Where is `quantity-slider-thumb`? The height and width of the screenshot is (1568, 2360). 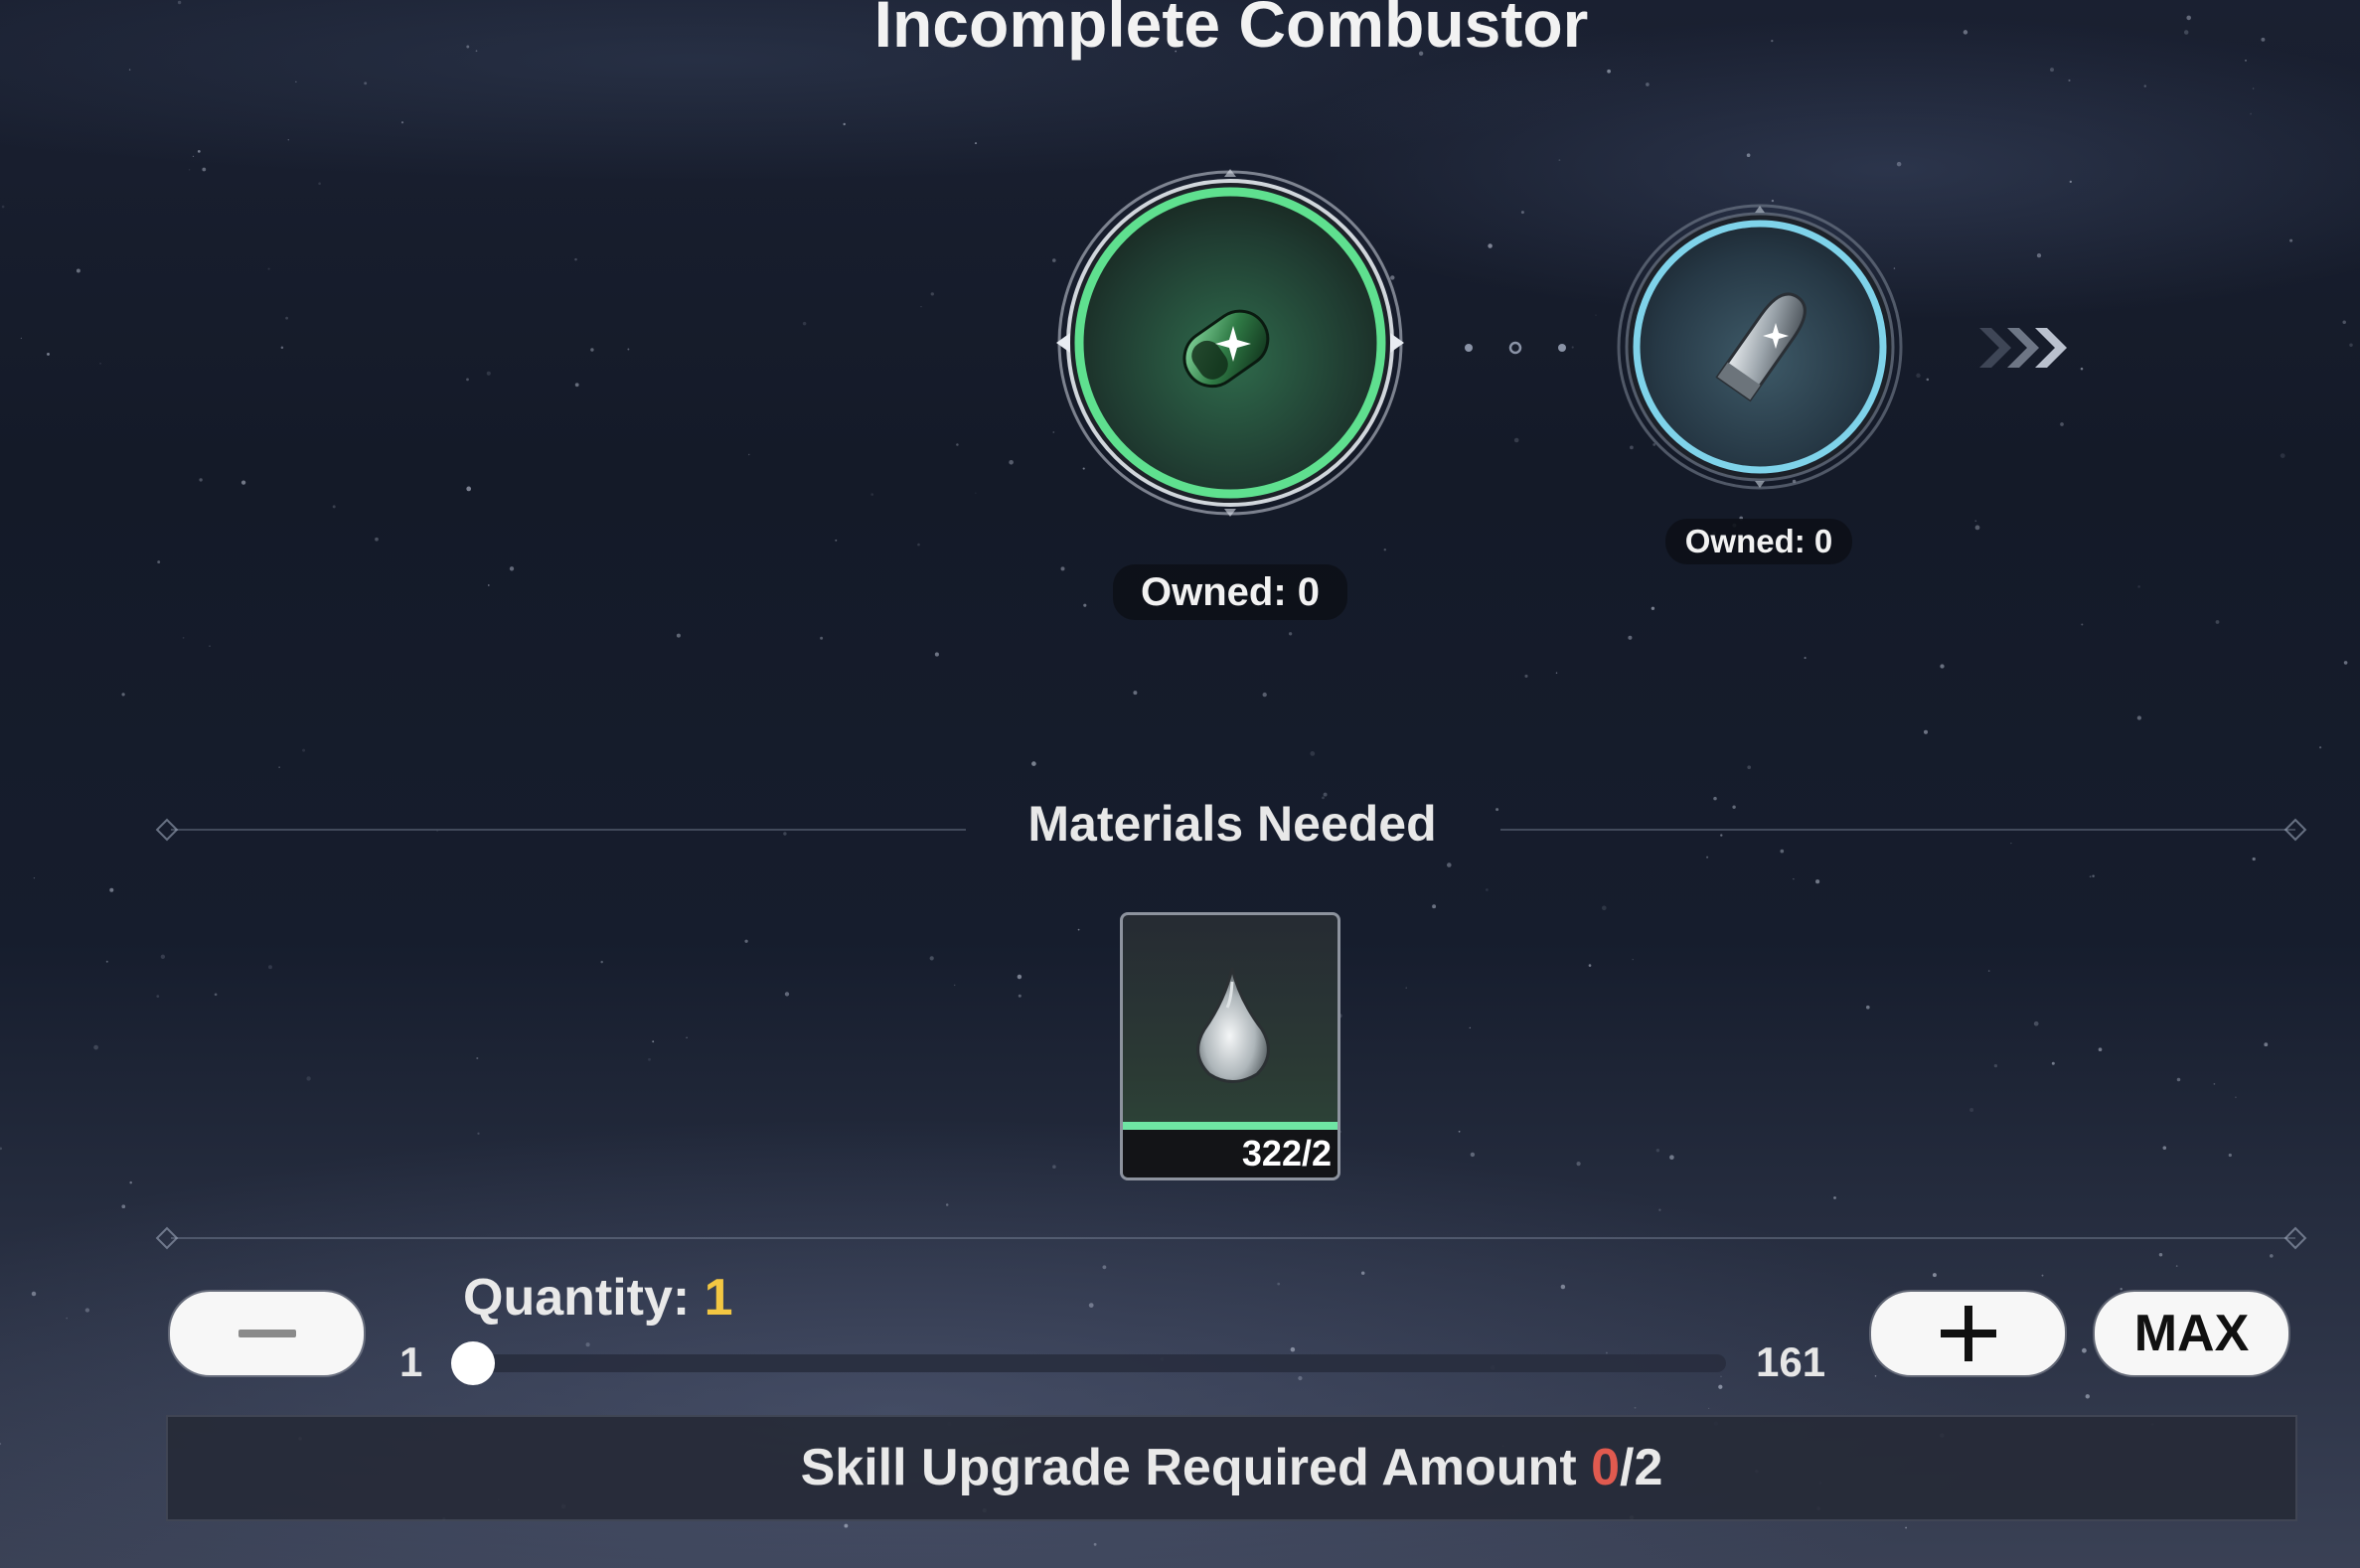 quantity-slider-thumb is located at coordinates (473, 1363).